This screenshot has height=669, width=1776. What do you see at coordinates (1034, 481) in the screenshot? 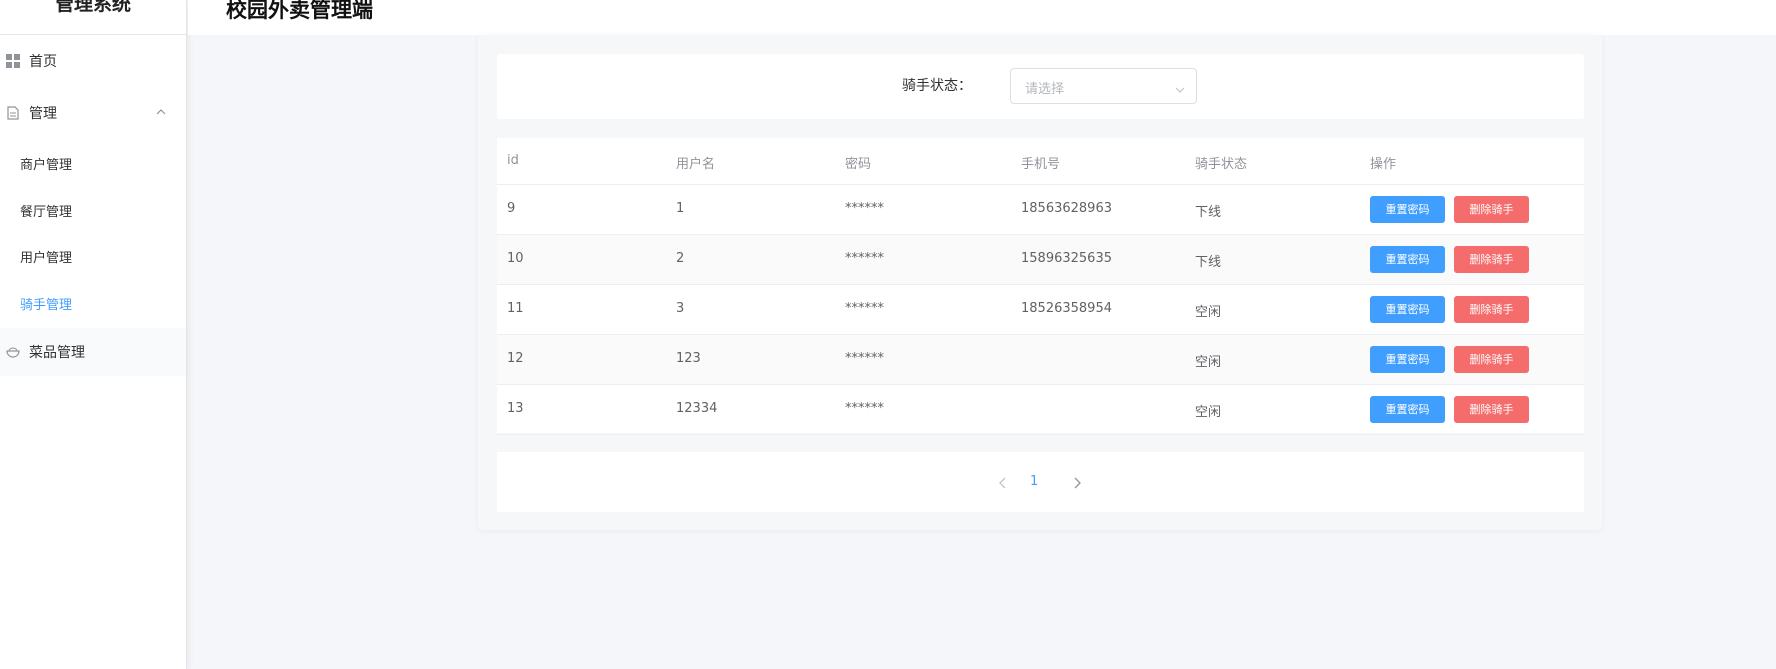
I see `page-number-current: 1` at bounding box center [1034, 481].